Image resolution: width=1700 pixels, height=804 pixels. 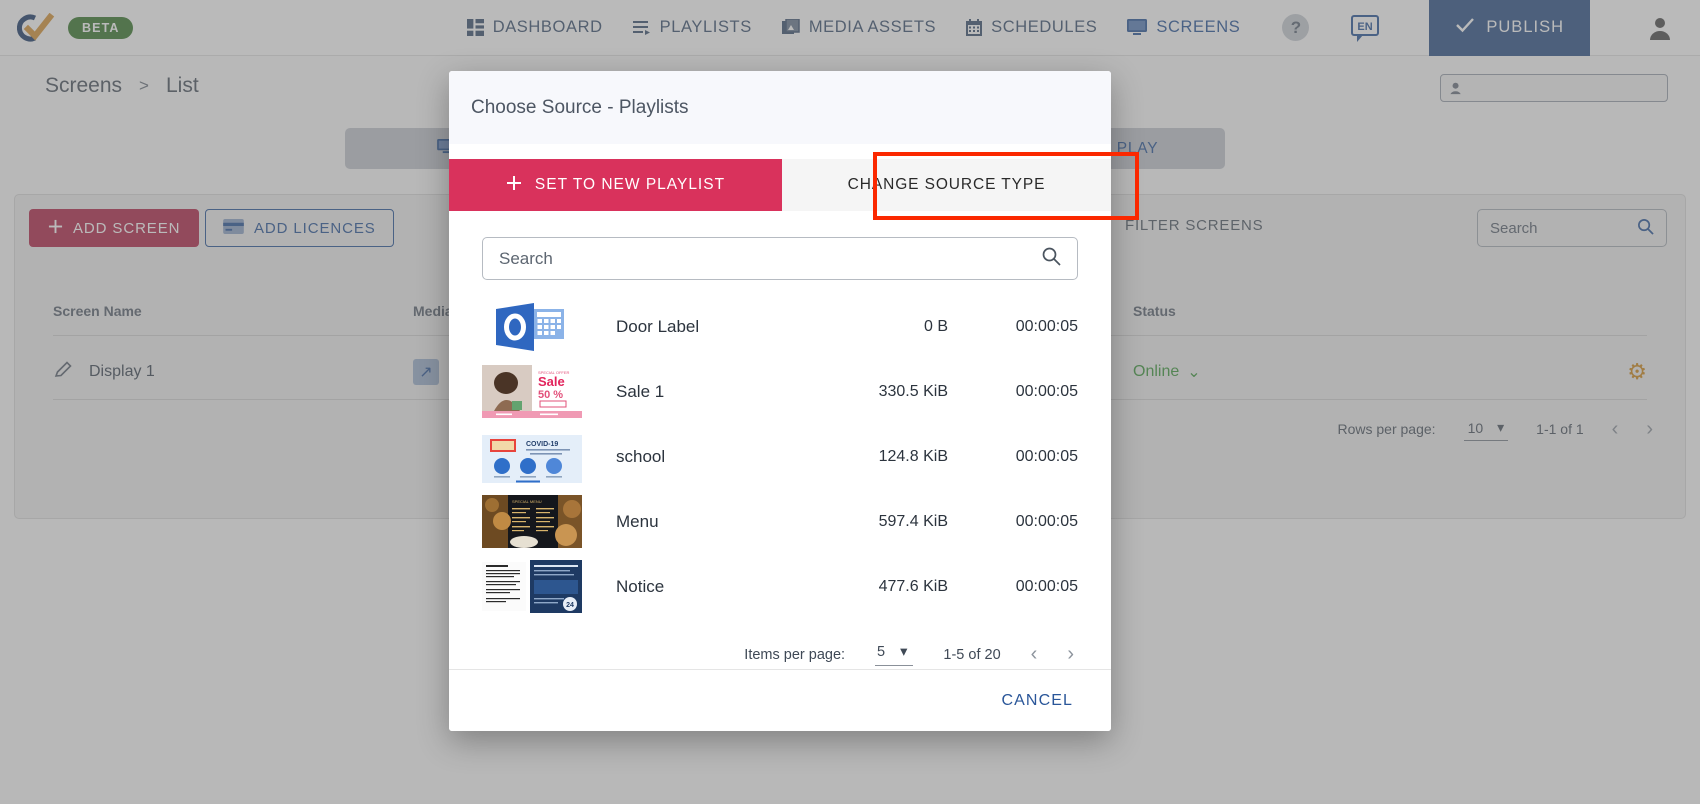 What do you see at coordinates (641, 28) in the screenshot?
I see `playlist-lines-icon` at bounding box center [641, 28].